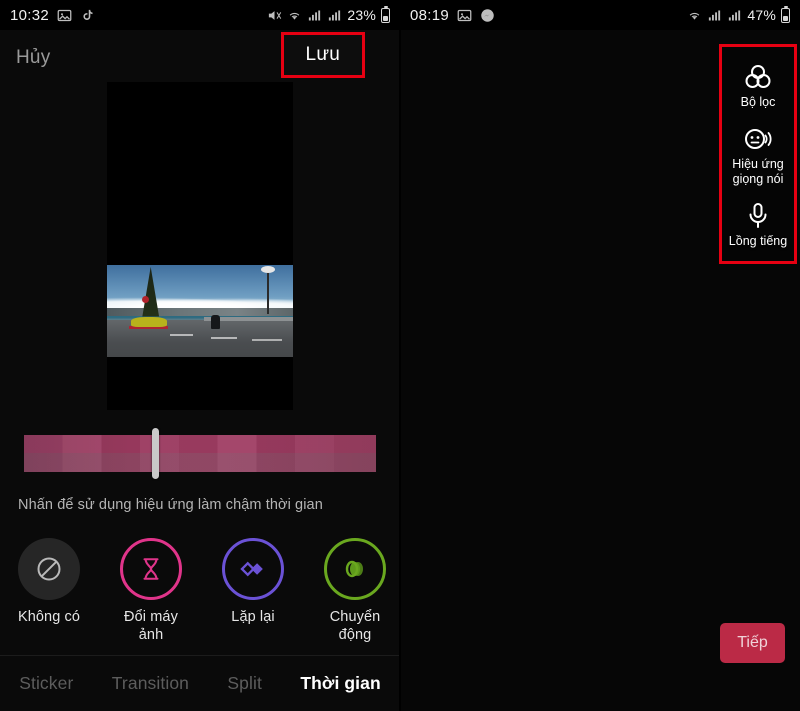  What do you see at coordinates (151, 291) in the screenshot?
I see `tree` at bounding box center [151, 291].